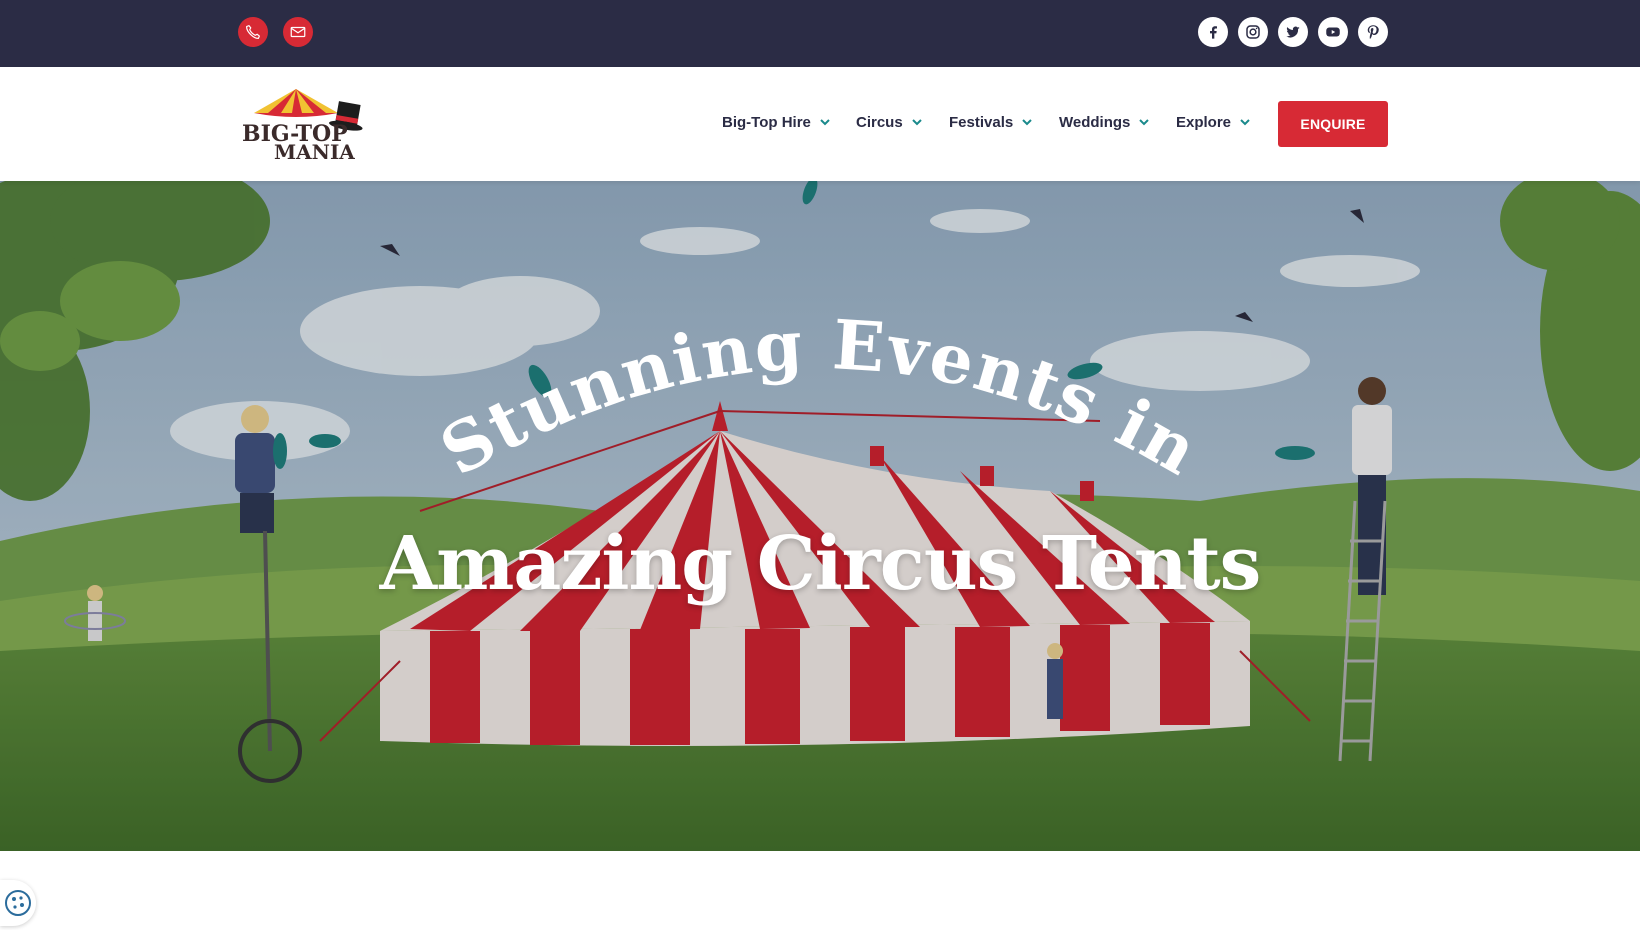  What do you see at coordinates (1253, 32) in the screenshot?
I see `instagram-icon` at bounding box center [1253, 32].